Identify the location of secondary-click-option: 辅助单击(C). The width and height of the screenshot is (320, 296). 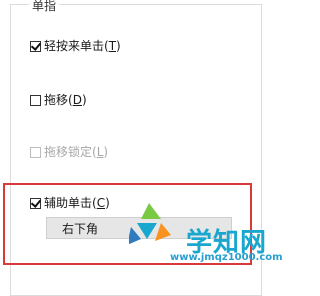
(70, 203).